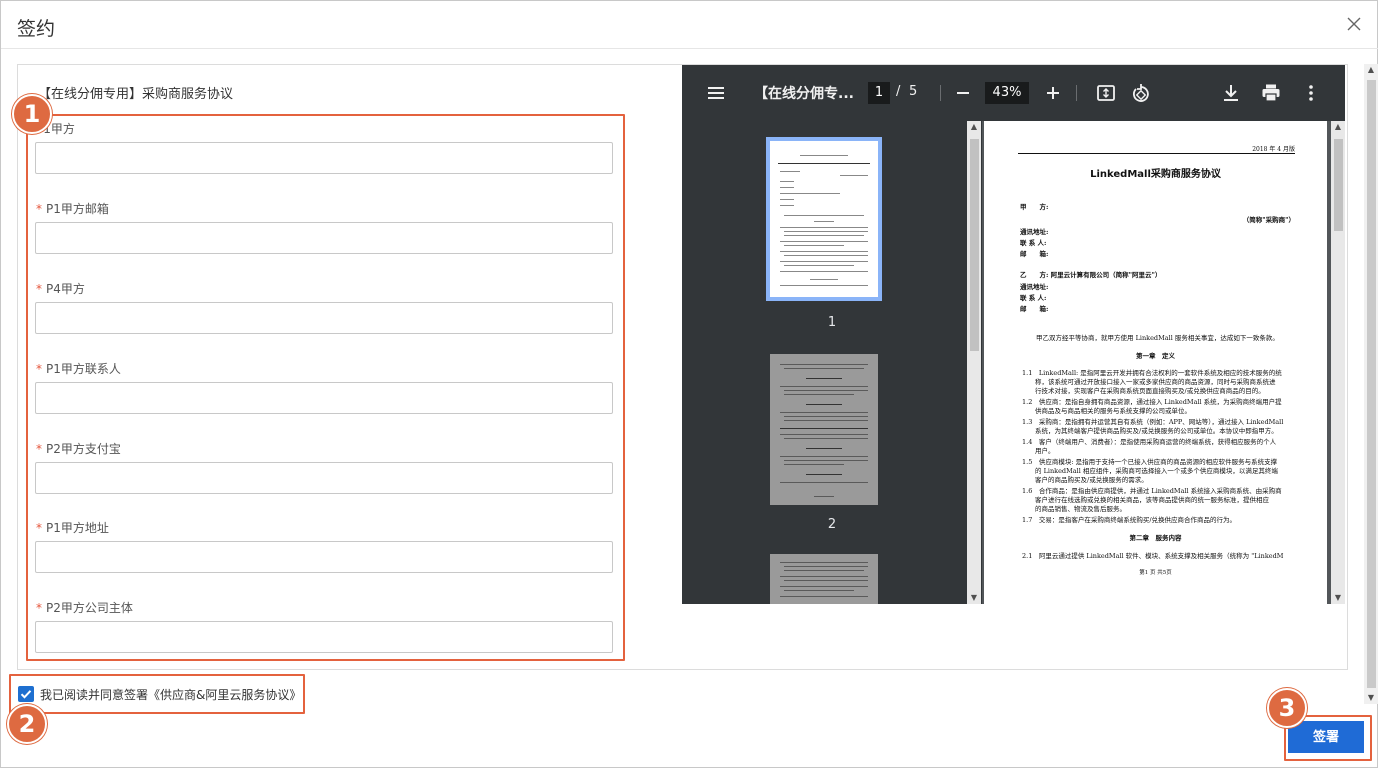 The height and width of the screenshot is (768, 1378). I want to click on p1-address-input, so click(324, 557).